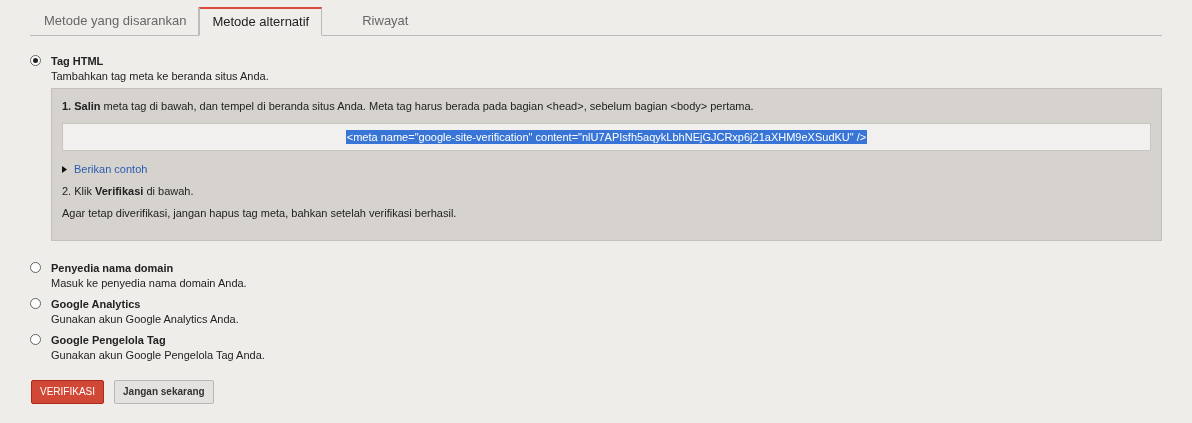 Image resolution: width=1192 pixels, height=423 pixels. Describe the element at coordinates (65, 169) in the screenshot. I see `triangle-right-icon` at that location.